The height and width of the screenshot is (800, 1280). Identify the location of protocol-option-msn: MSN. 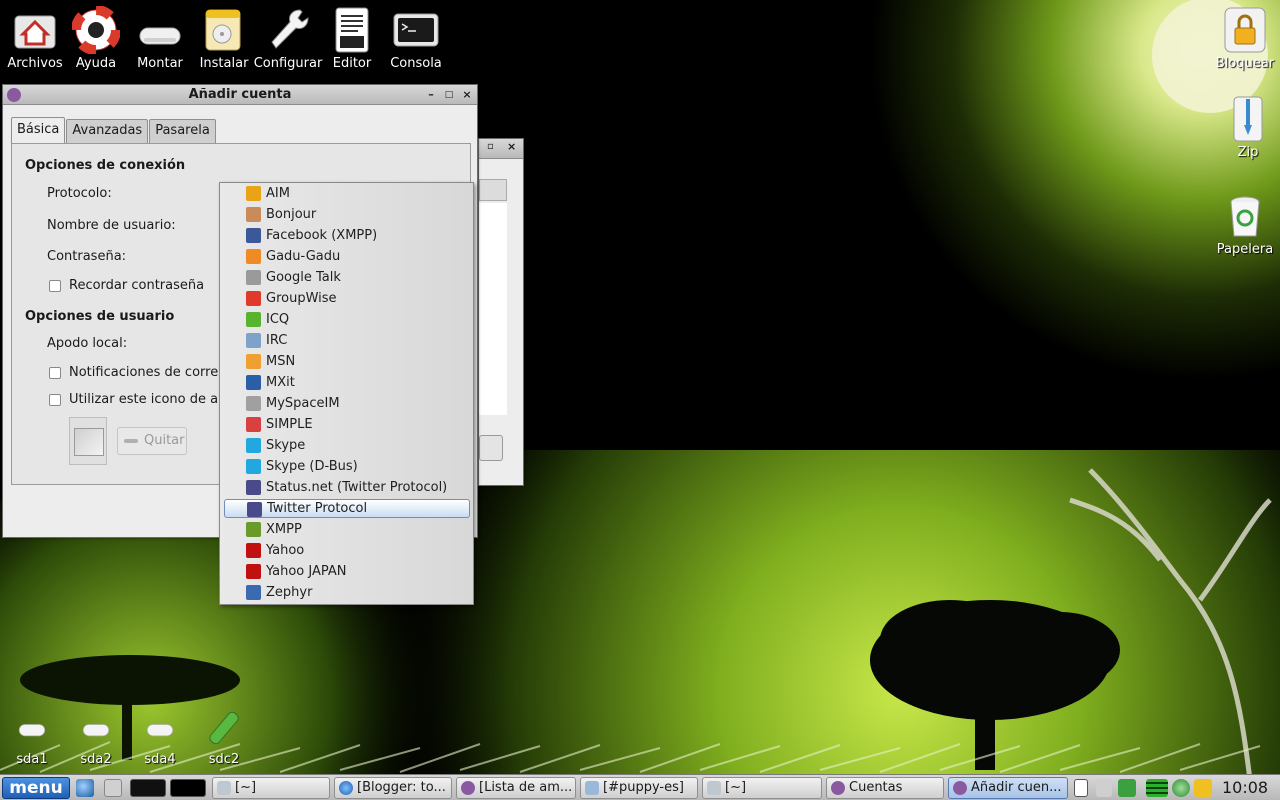
(347, 361).